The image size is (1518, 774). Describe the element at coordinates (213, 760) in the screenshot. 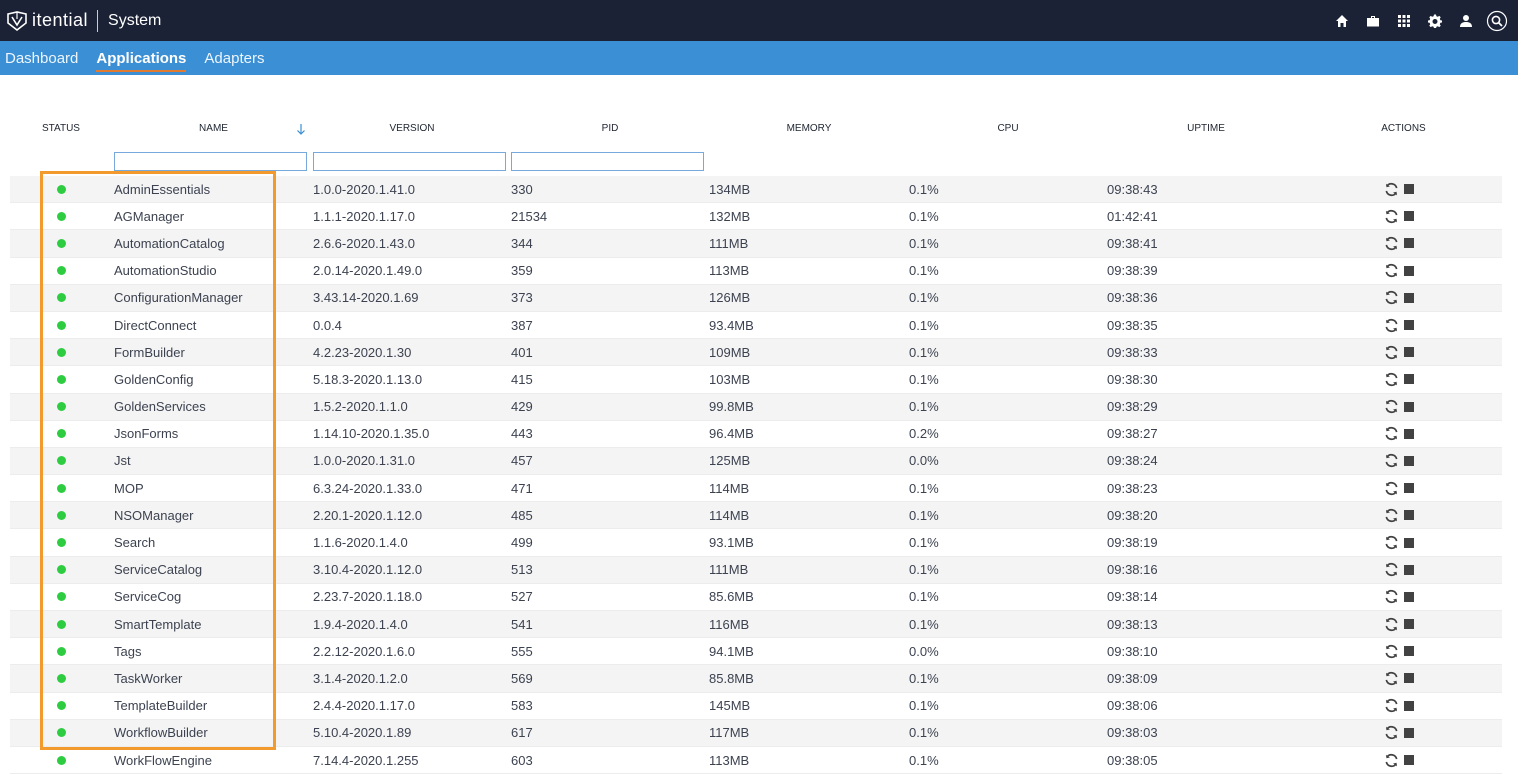

I see `name-cell: WorkFlowEngine` at that location.